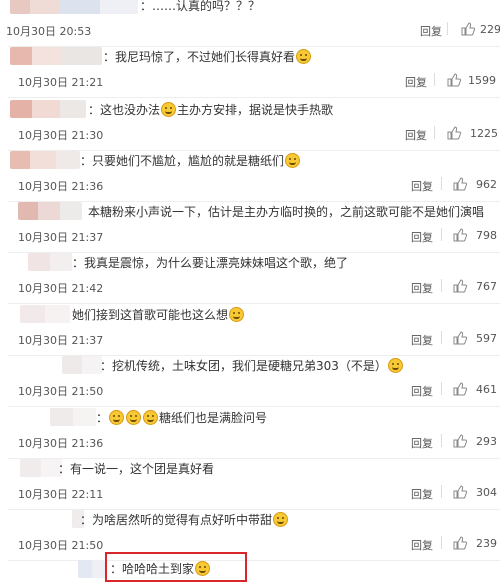 The image size is (500, 584). What do you see at coordinates (286, 212) in the screenshot?
I see `comment-text: 本糖粉来小声说一下，估计是主办方临时换的，之前这歌可能不是她们演唱` at bounding box center [286, 212].